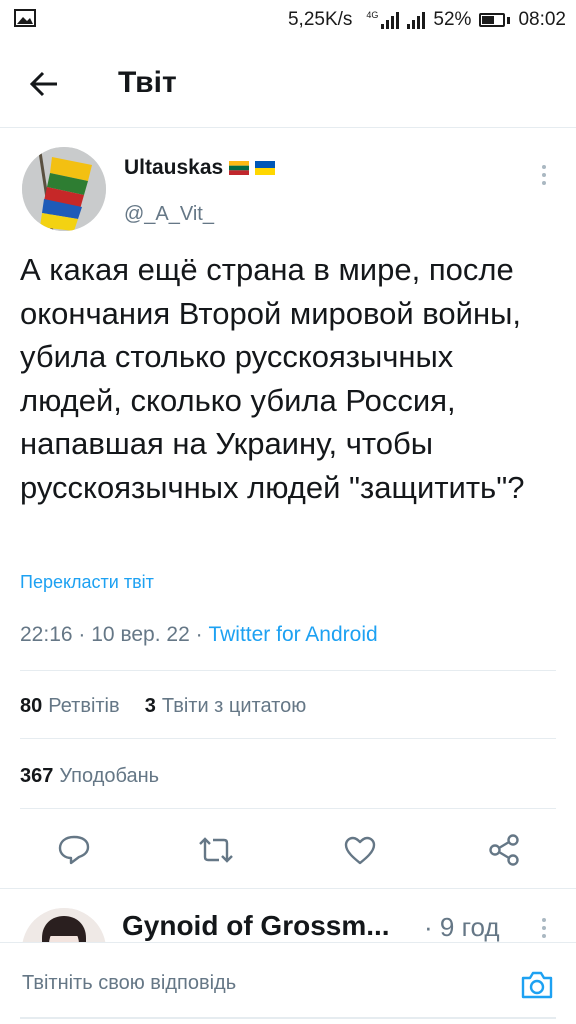 The width and height of the screenshot is (576, 1024). I want to click on share-icon, so click(504, 850).